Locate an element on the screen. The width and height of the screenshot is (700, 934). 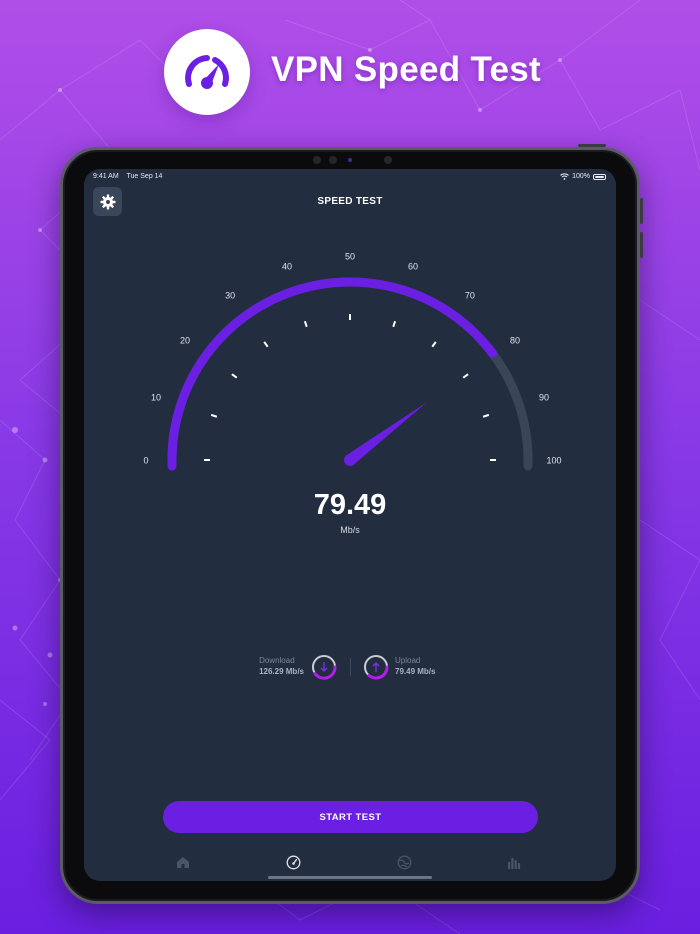
tab-home is located at coordinates (183, 862).